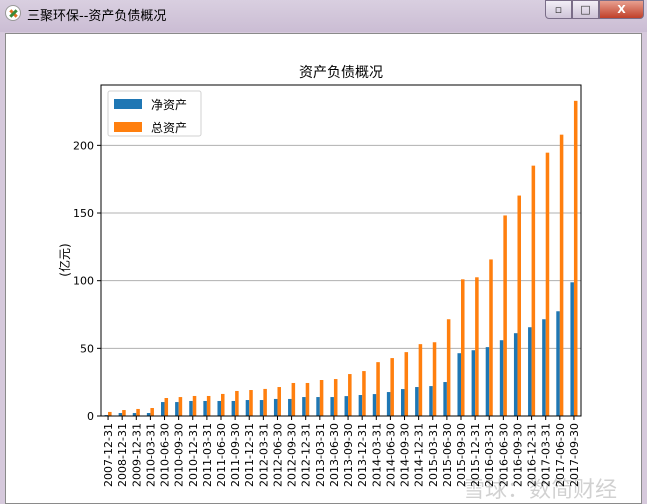 Image resolution: width=647 pixels, height=504 pixels. I want to click on x-tick-label: 2012-12-31, so click(306, 455).